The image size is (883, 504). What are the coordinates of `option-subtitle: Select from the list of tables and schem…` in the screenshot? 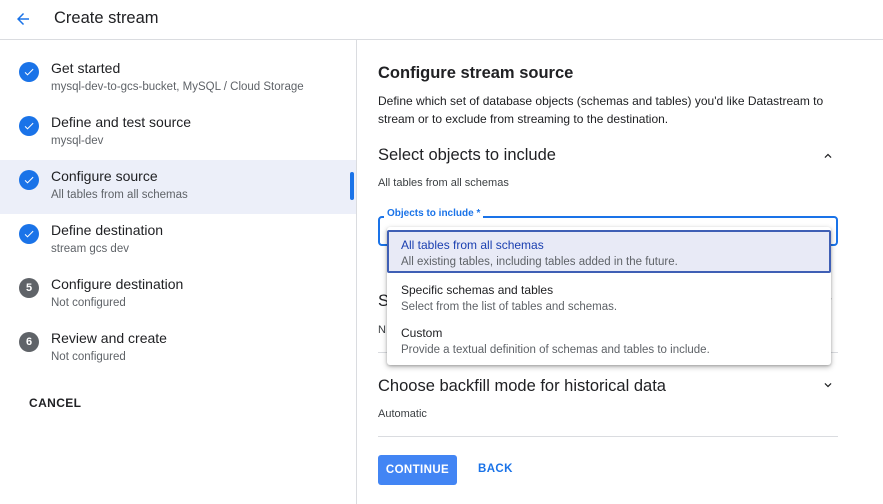 It's located at (509, 307).